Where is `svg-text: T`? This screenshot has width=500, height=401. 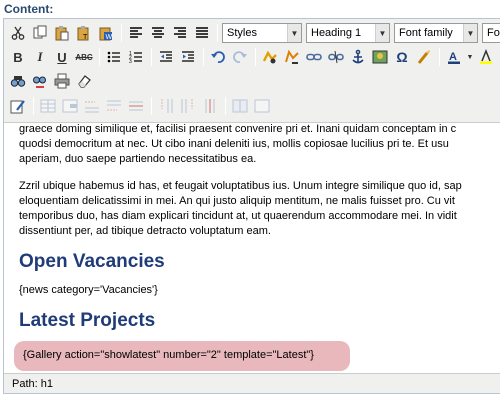 svg-text: T is located at coordinates (85, 37).